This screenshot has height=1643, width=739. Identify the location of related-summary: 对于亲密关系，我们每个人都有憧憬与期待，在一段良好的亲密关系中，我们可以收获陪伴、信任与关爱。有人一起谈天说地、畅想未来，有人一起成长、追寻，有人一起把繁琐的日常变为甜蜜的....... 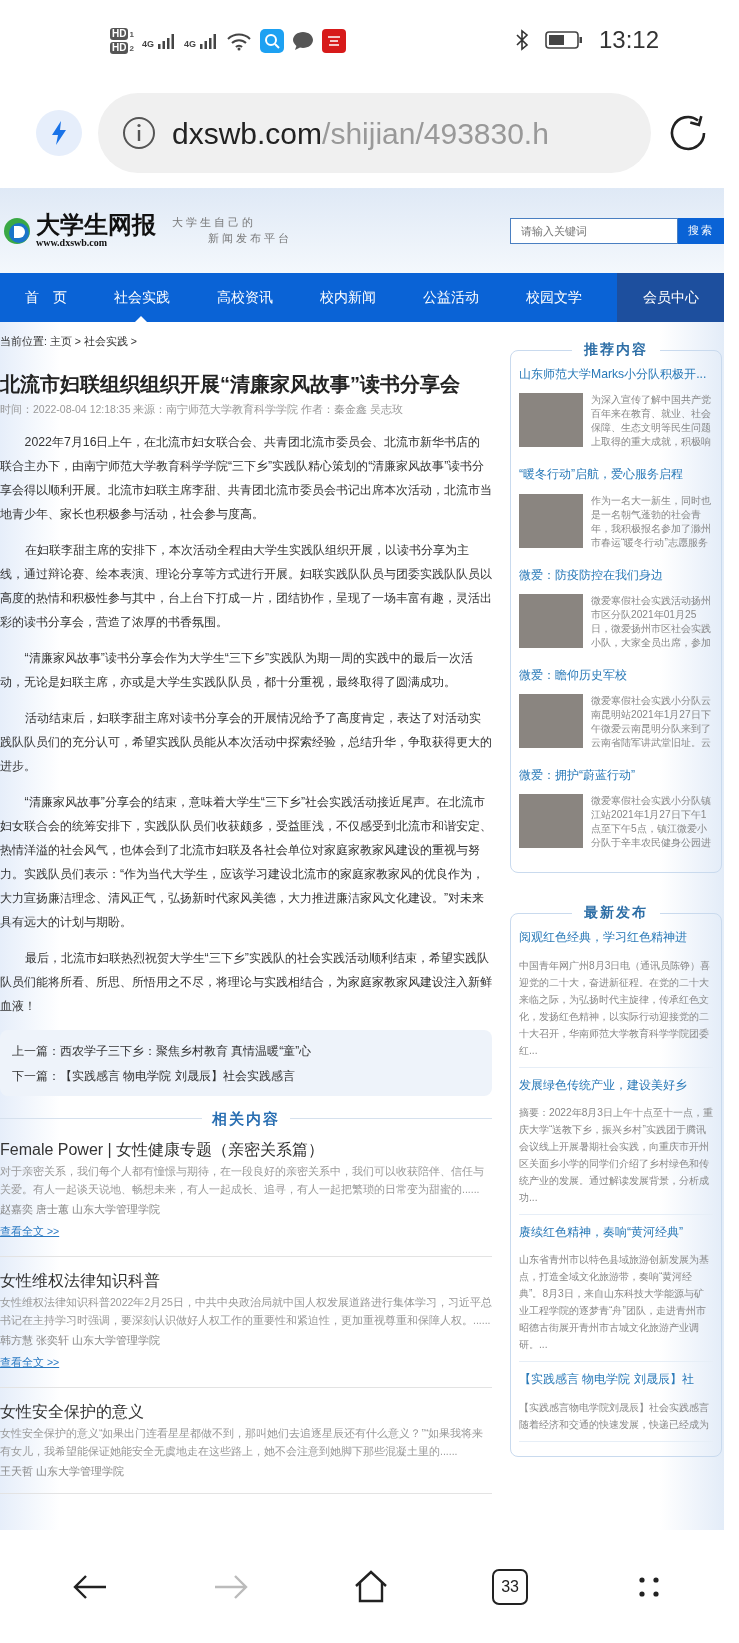
(242, 1180).